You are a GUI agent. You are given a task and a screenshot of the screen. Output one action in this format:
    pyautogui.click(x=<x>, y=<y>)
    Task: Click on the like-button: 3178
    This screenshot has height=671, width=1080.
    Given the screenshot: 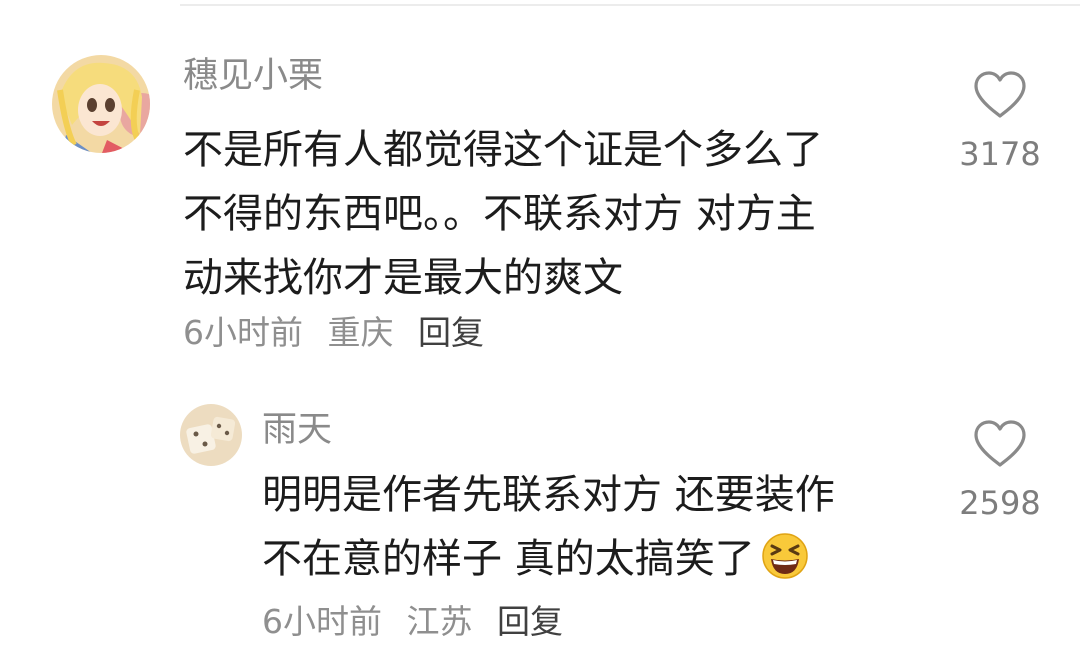 What is the action you would take?
    pyautogui.click(x=1000, y=122)
    